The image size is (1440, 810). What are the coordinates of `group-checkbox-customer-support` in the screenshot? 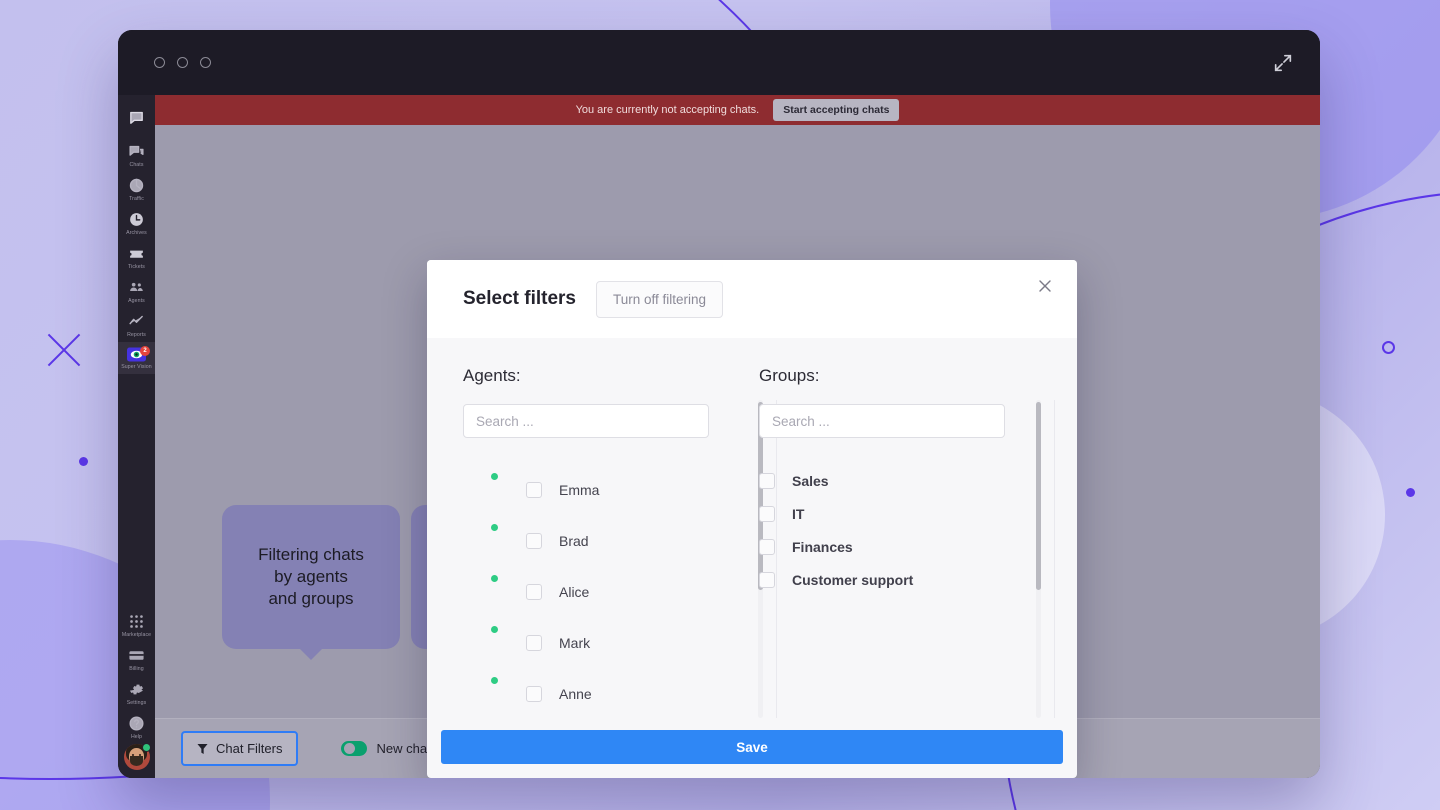 It's located at (767, 579).